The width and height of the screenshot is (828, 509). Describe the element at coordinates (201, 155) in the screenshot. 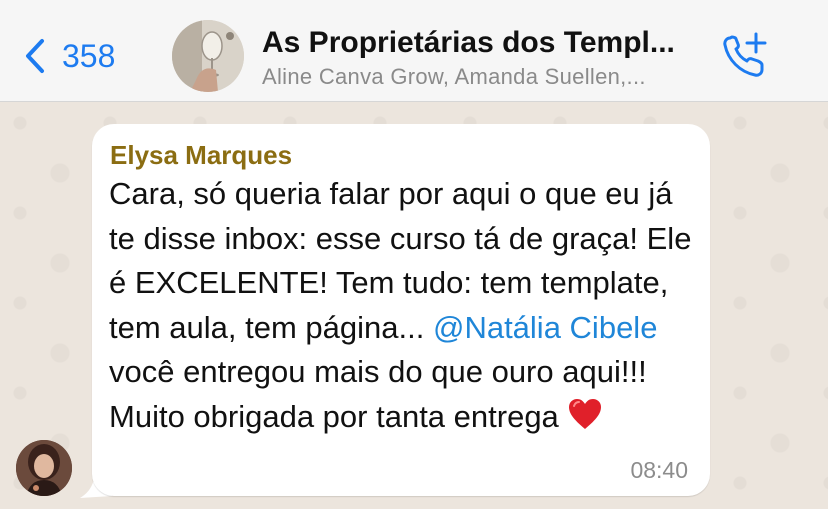

I see `sender-name: Elysa Marques` at that location.